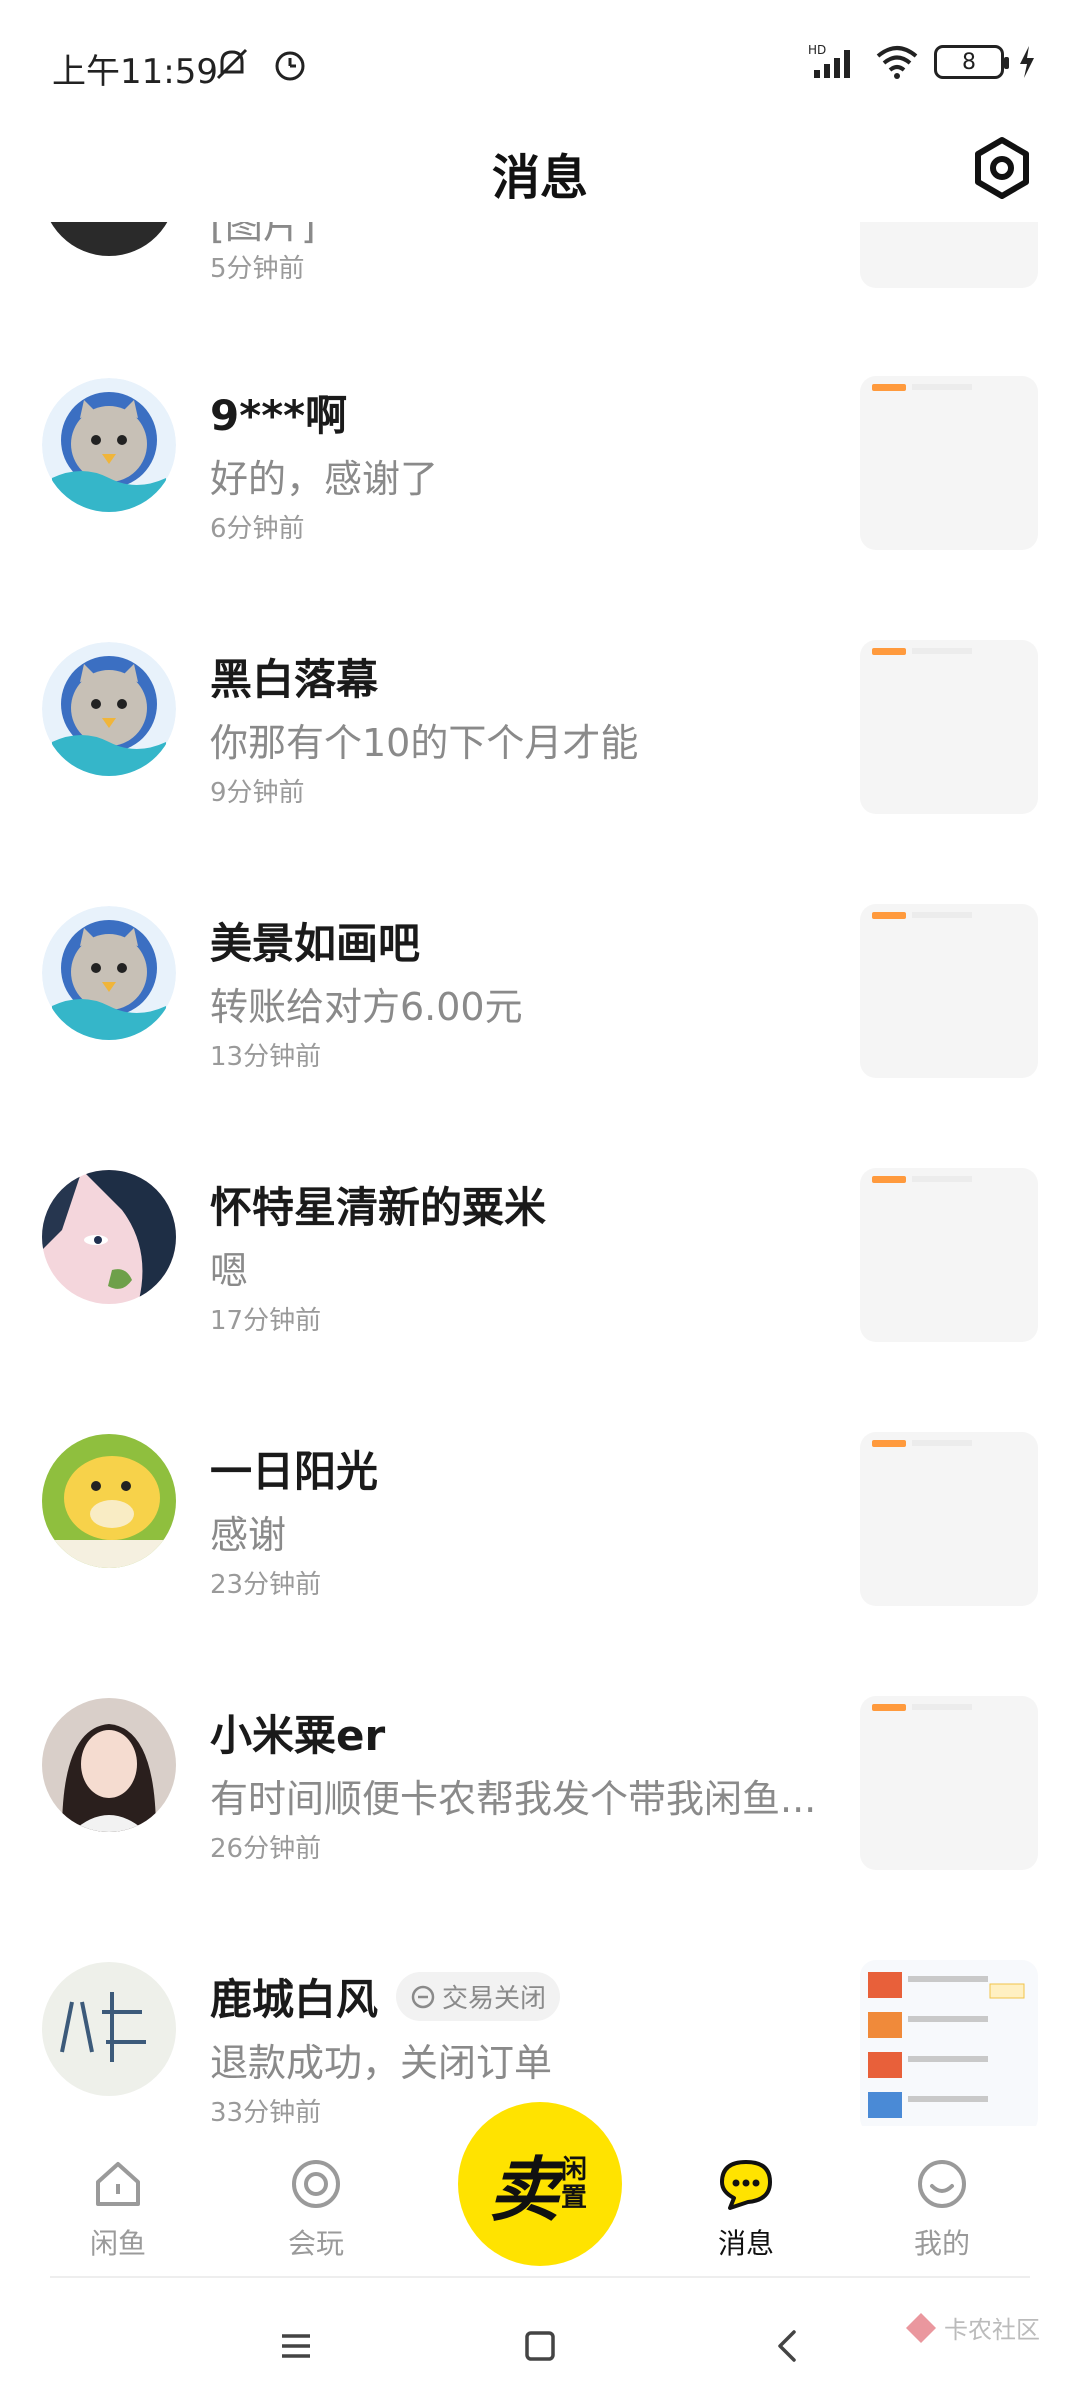  What do you see at coordinates (540, 2346) in the screenshot?
I see `home-button` at bounding box center [540, 2346].